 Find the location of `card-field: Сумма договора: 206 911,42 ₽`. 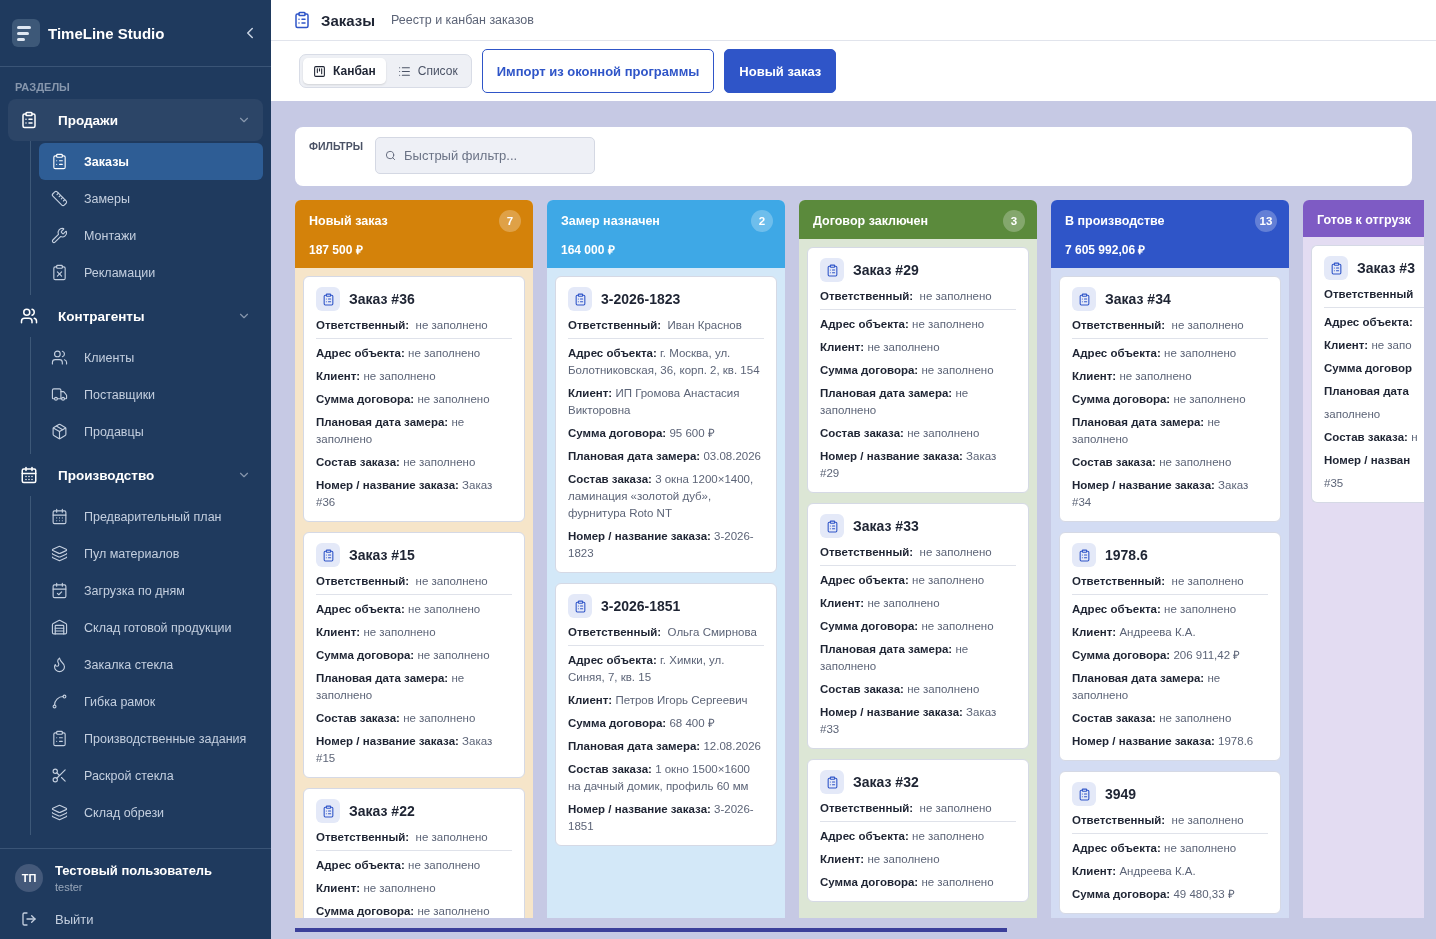

card-field: Сумма договора: 206 911,42 ₽ is located at coordinates (1170, 655).